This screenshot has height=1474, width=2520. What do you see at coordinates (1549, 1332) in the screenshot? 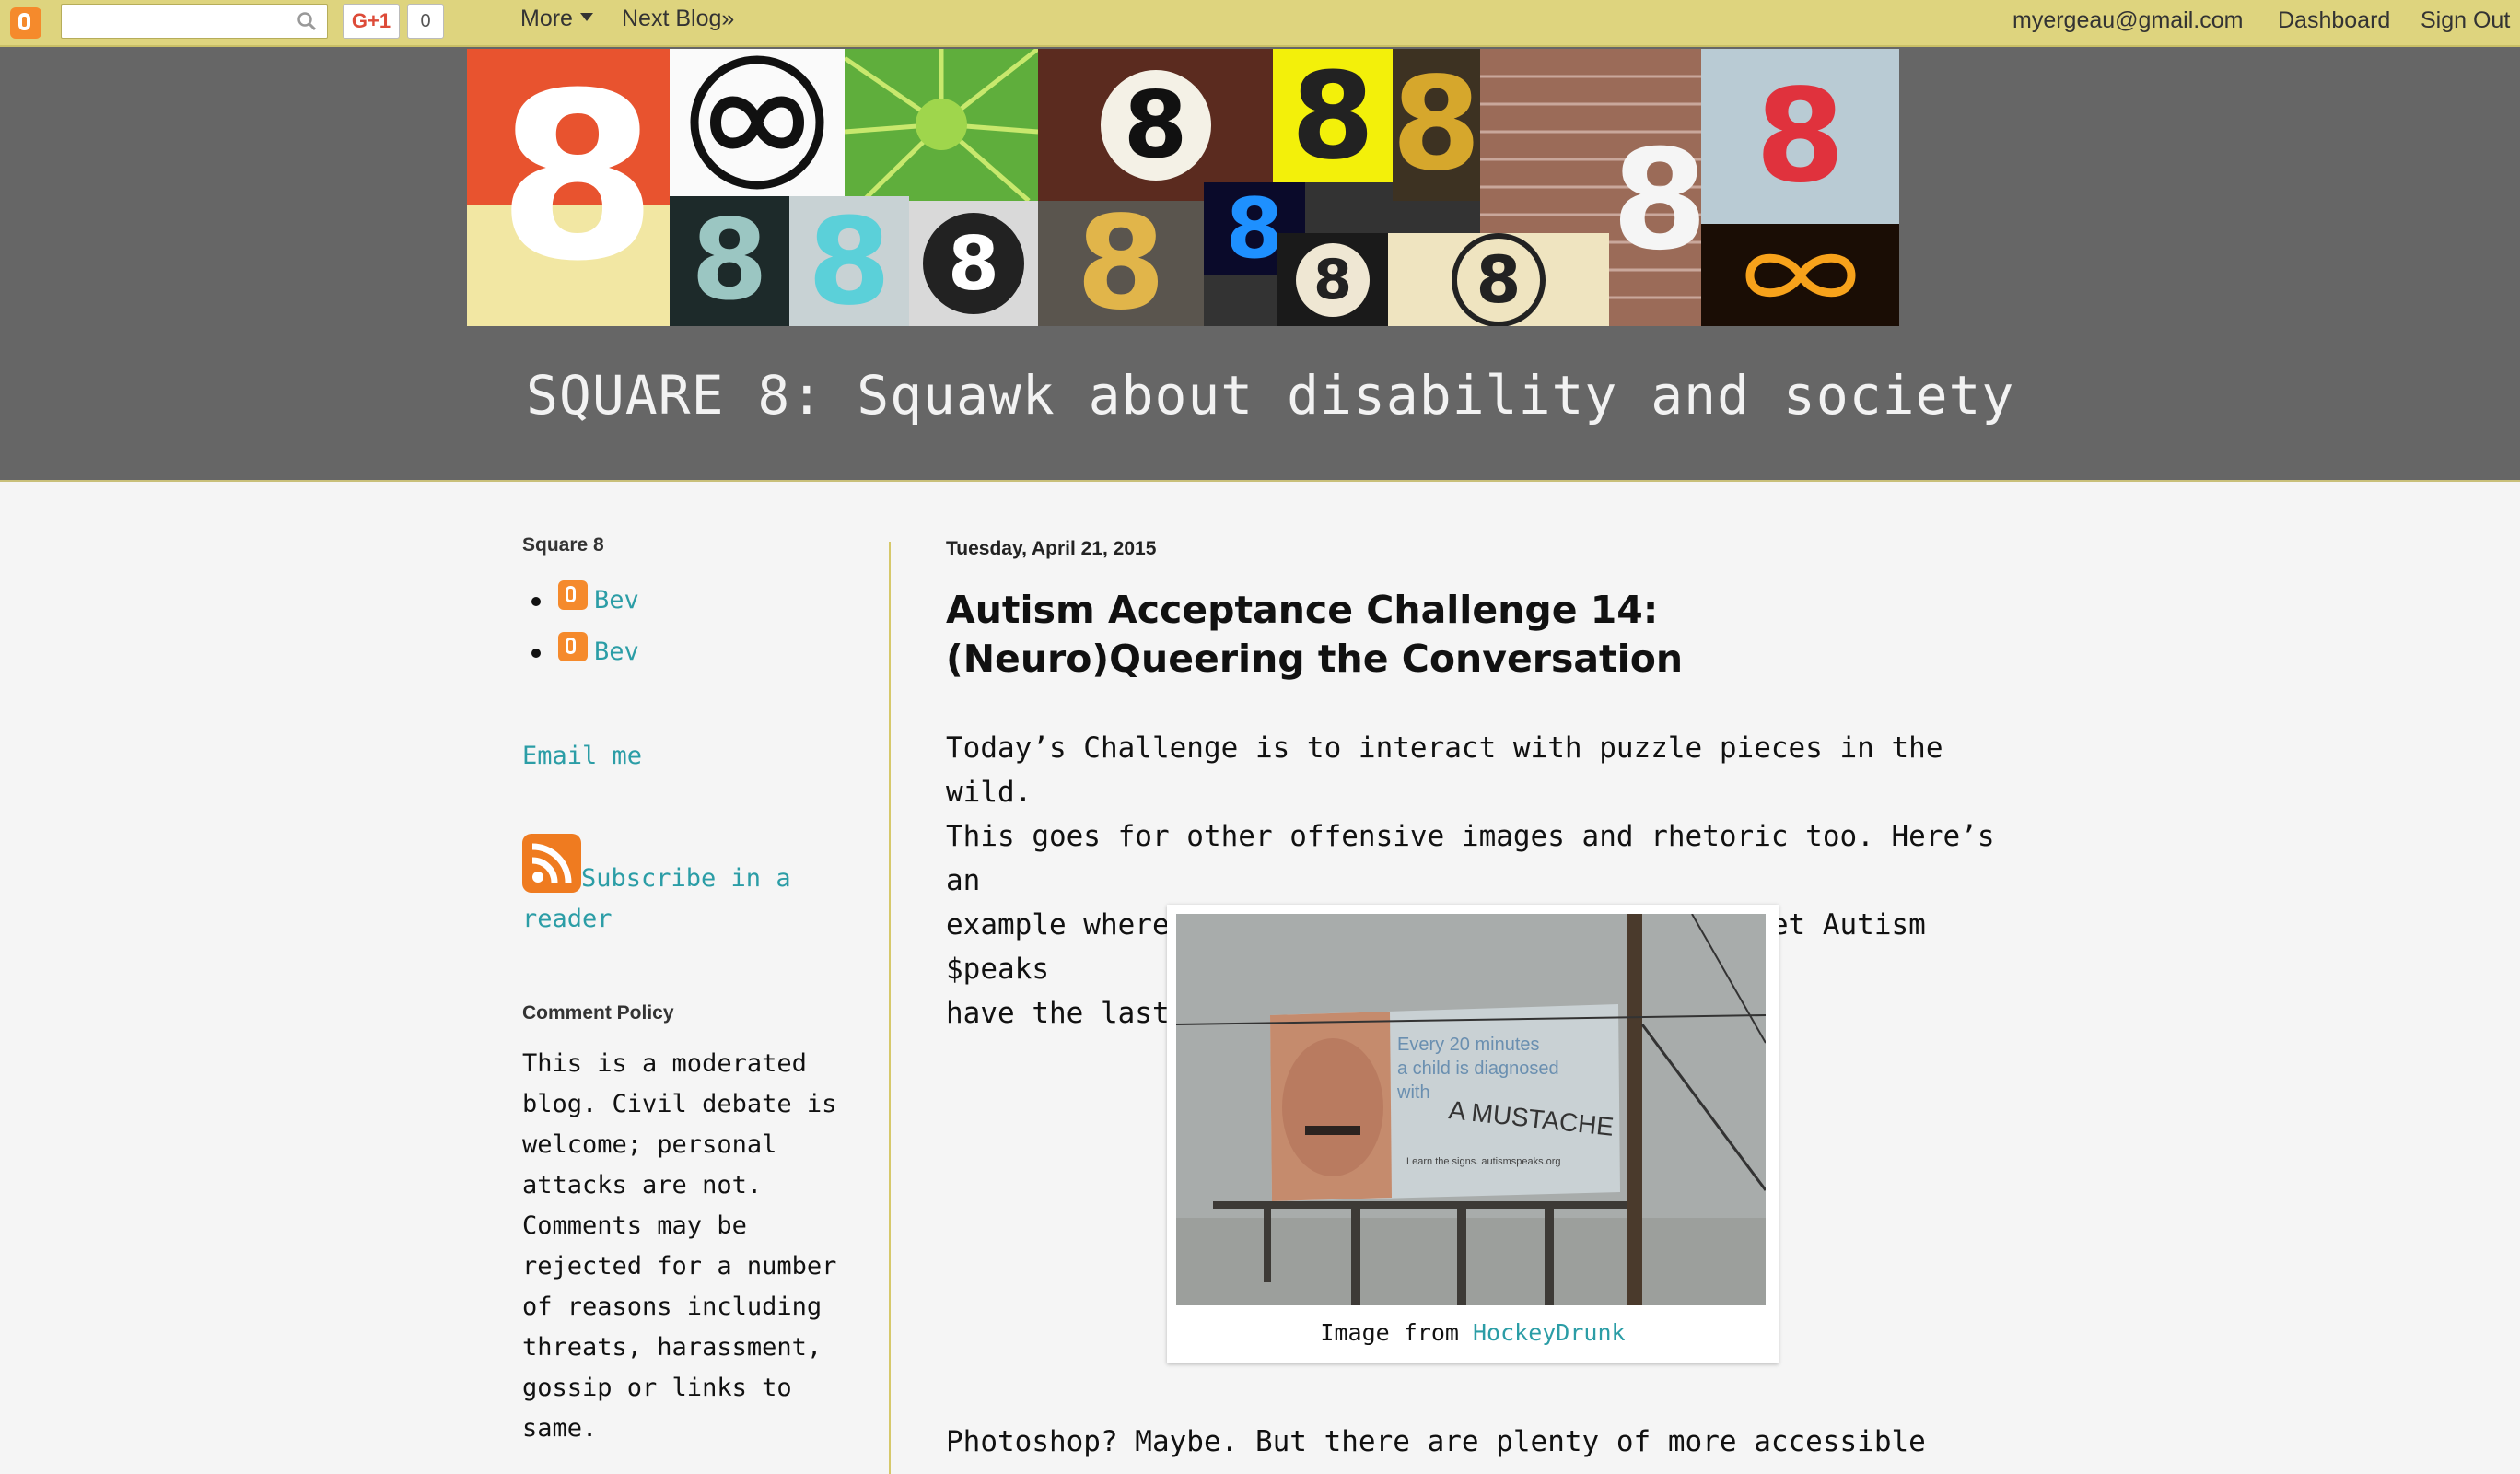
I see `hockeydrunk-link: HockeyDrunk` at bounding box center [1549, 1332].